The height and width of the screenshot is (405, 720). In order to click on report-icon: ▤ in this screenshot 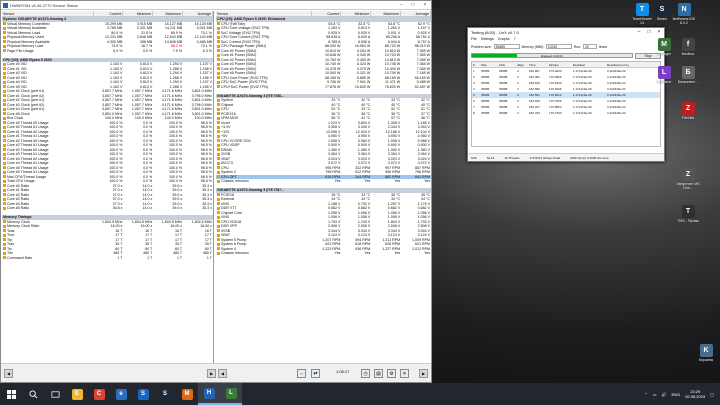, I will do `click(378, 373)`.